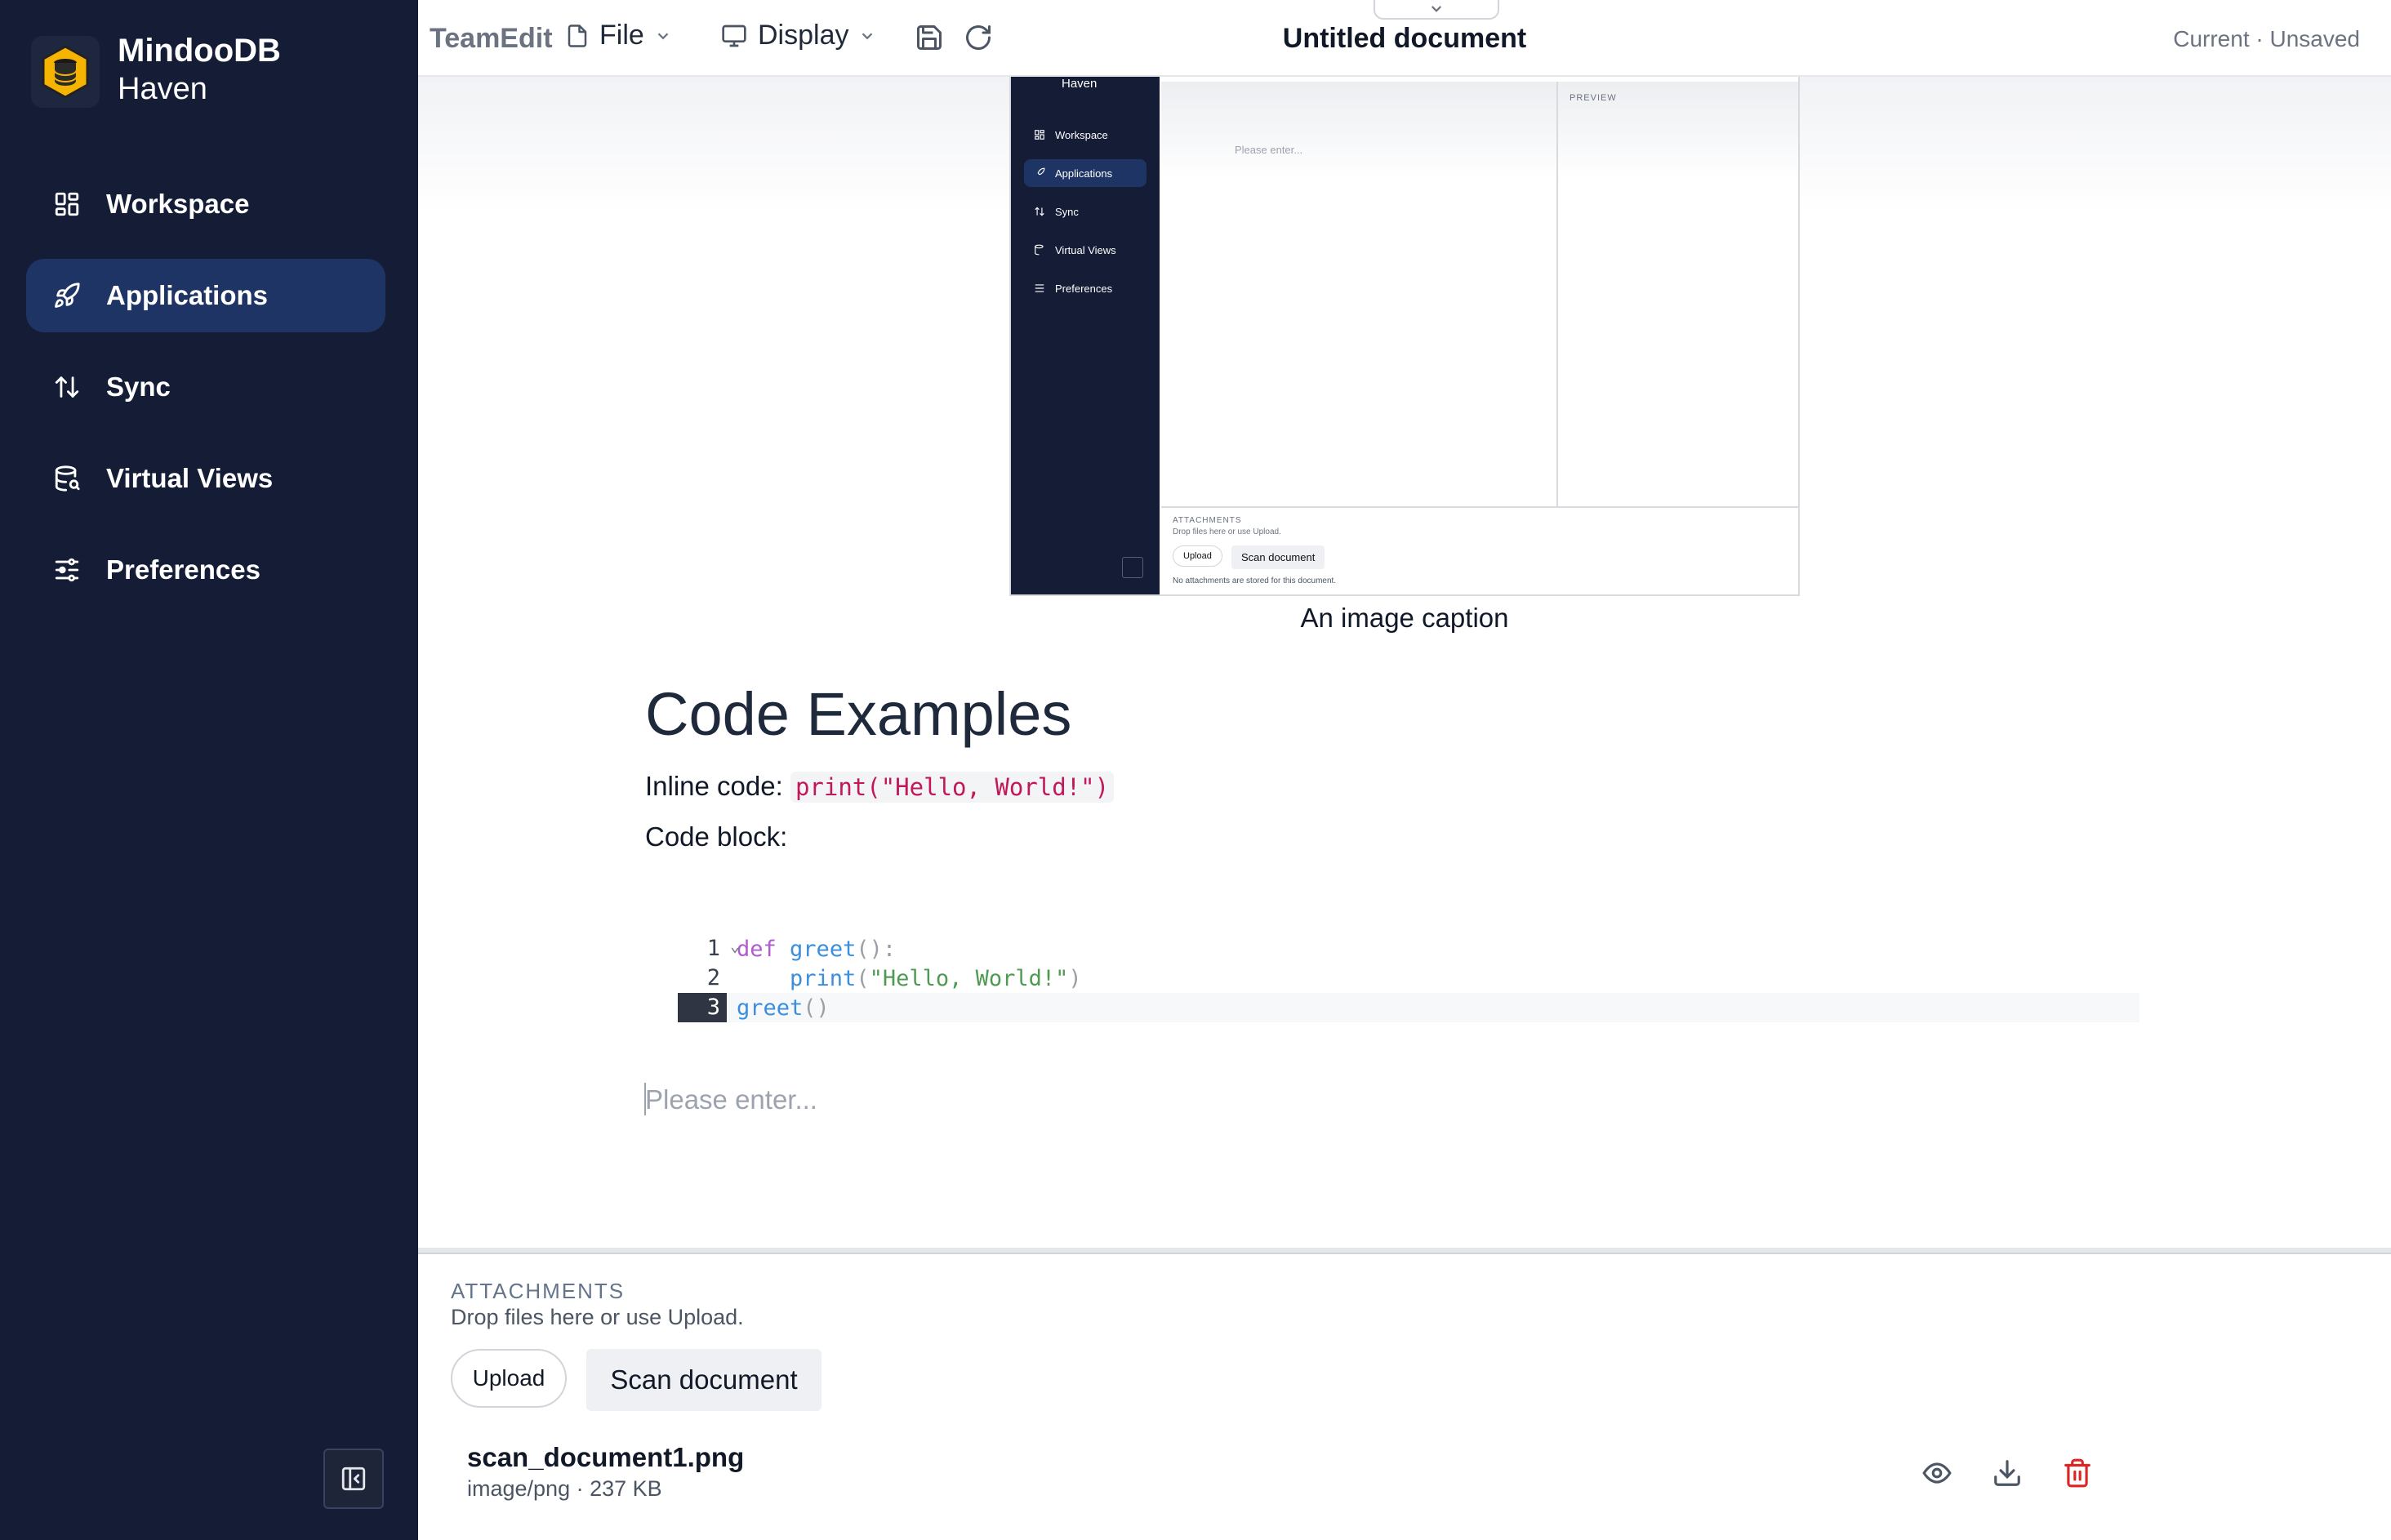 The image size is (2391, 1540). Describe the element at coordinates (770, 1008) in the screenshot. I see `code-token: greet` at that location.